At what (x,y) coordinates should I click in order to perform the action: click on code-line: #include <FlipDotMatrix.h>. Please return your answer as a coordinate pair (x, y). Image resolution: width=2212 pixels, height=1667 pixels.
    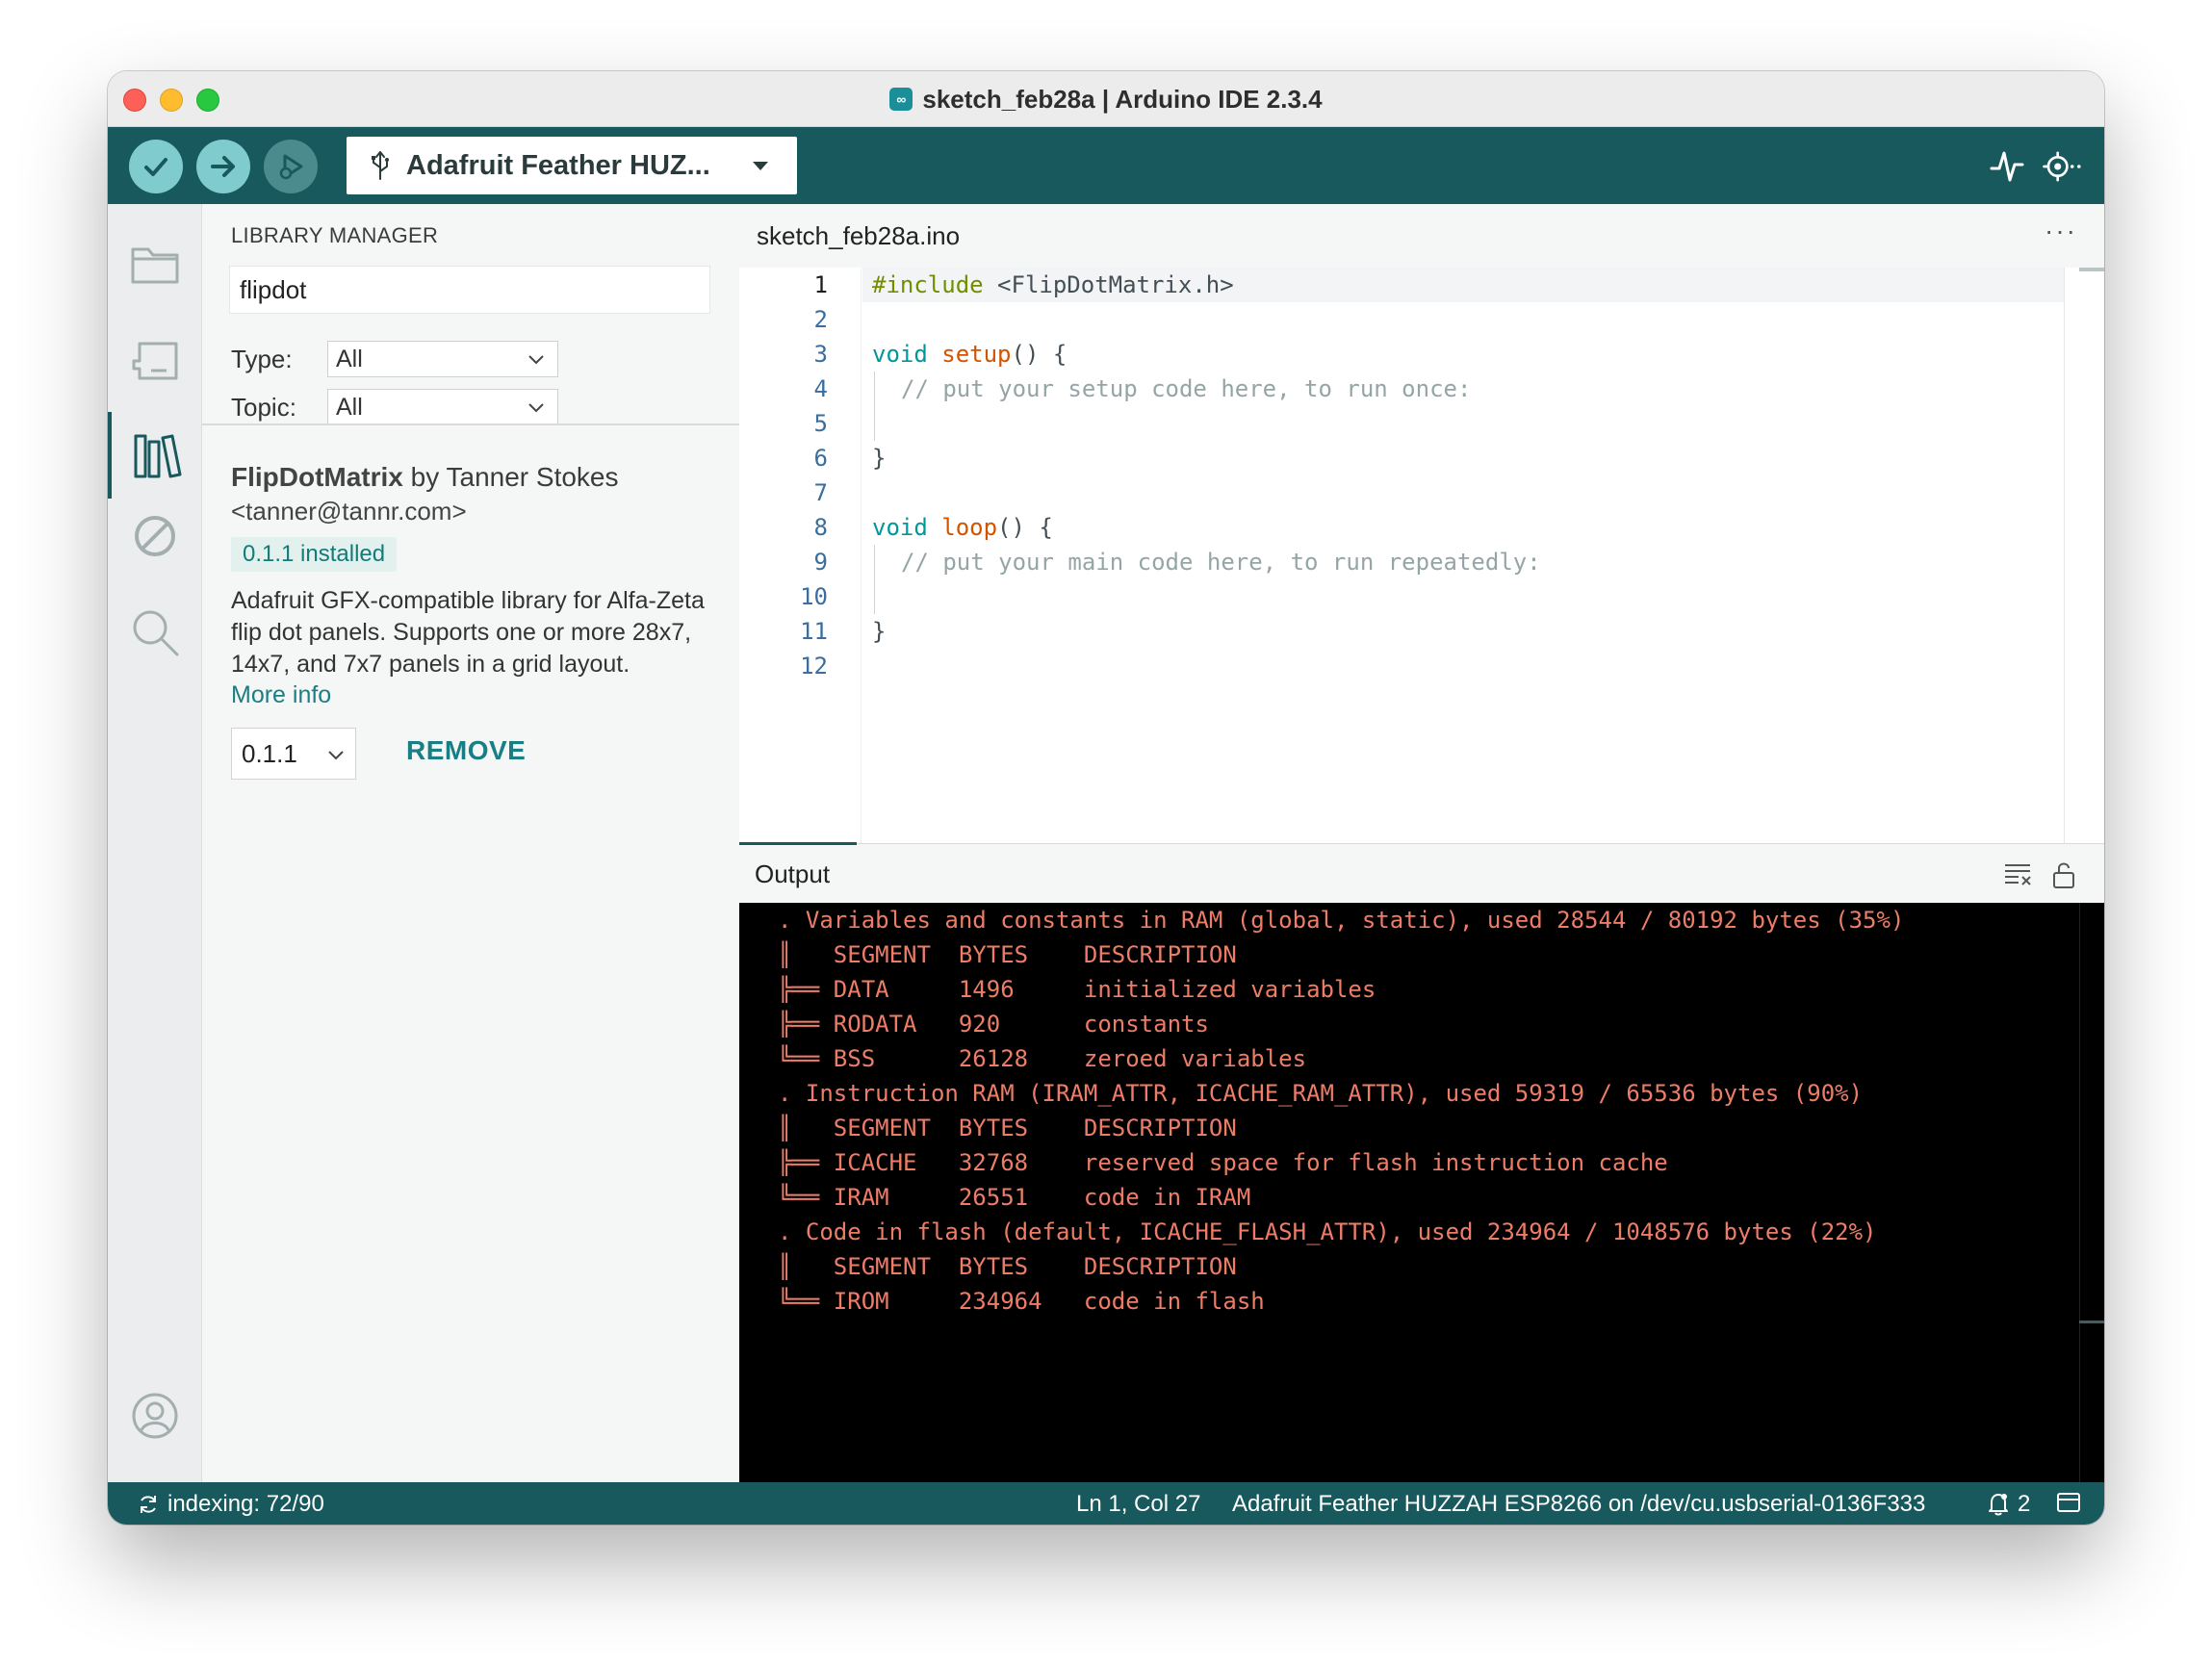
    Looking at the image, I should click on (1053, 285).